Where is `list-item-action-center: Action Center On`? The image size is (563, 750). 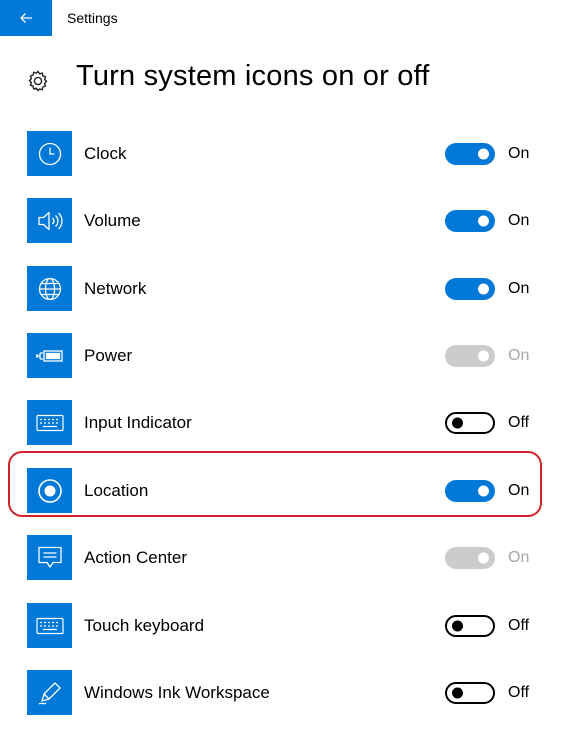
list-item-action-center: Action Center On is located at coordinates (281, 565).